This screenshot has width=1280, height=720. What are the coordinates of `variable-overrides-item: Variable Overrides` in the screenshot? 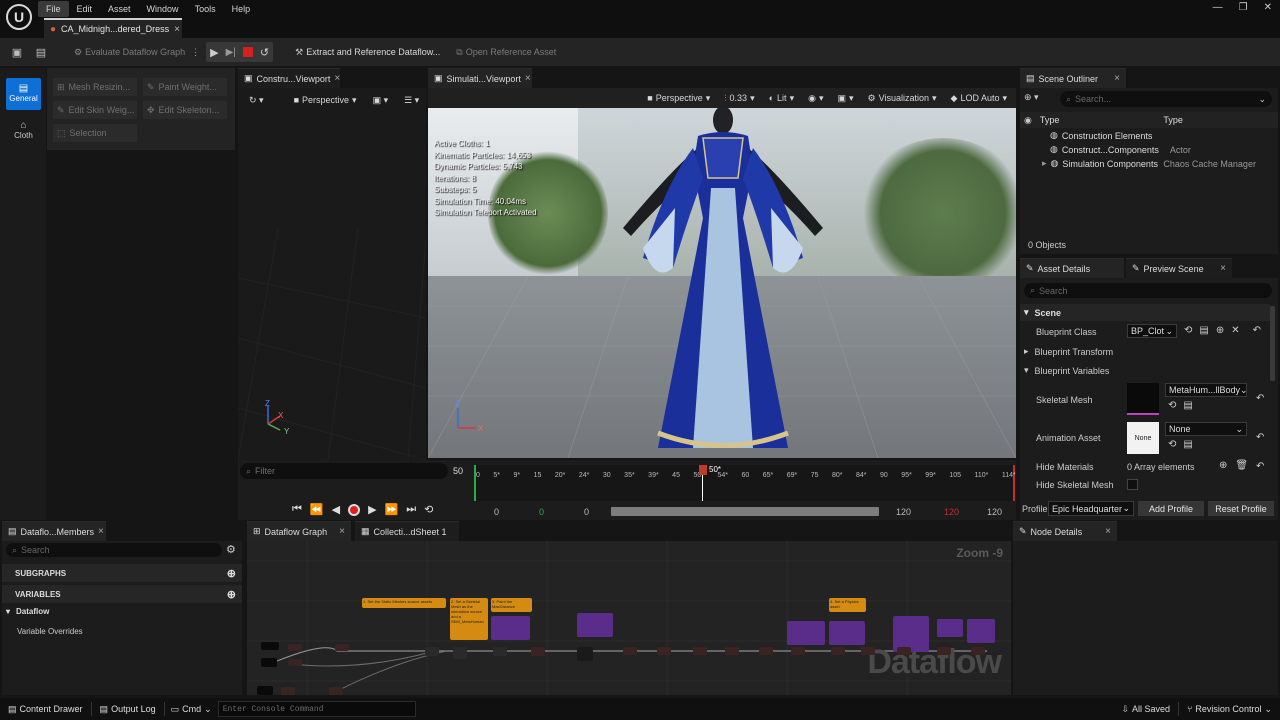 It's located at (50, 631).